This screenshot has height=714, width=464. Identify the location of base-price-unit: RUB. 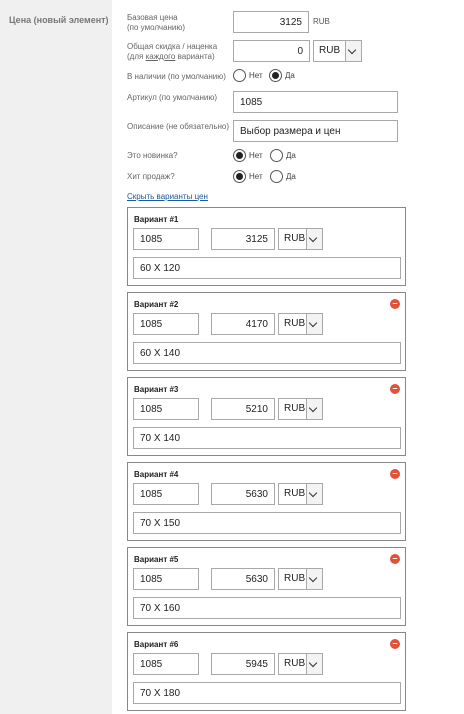
(321, 21).